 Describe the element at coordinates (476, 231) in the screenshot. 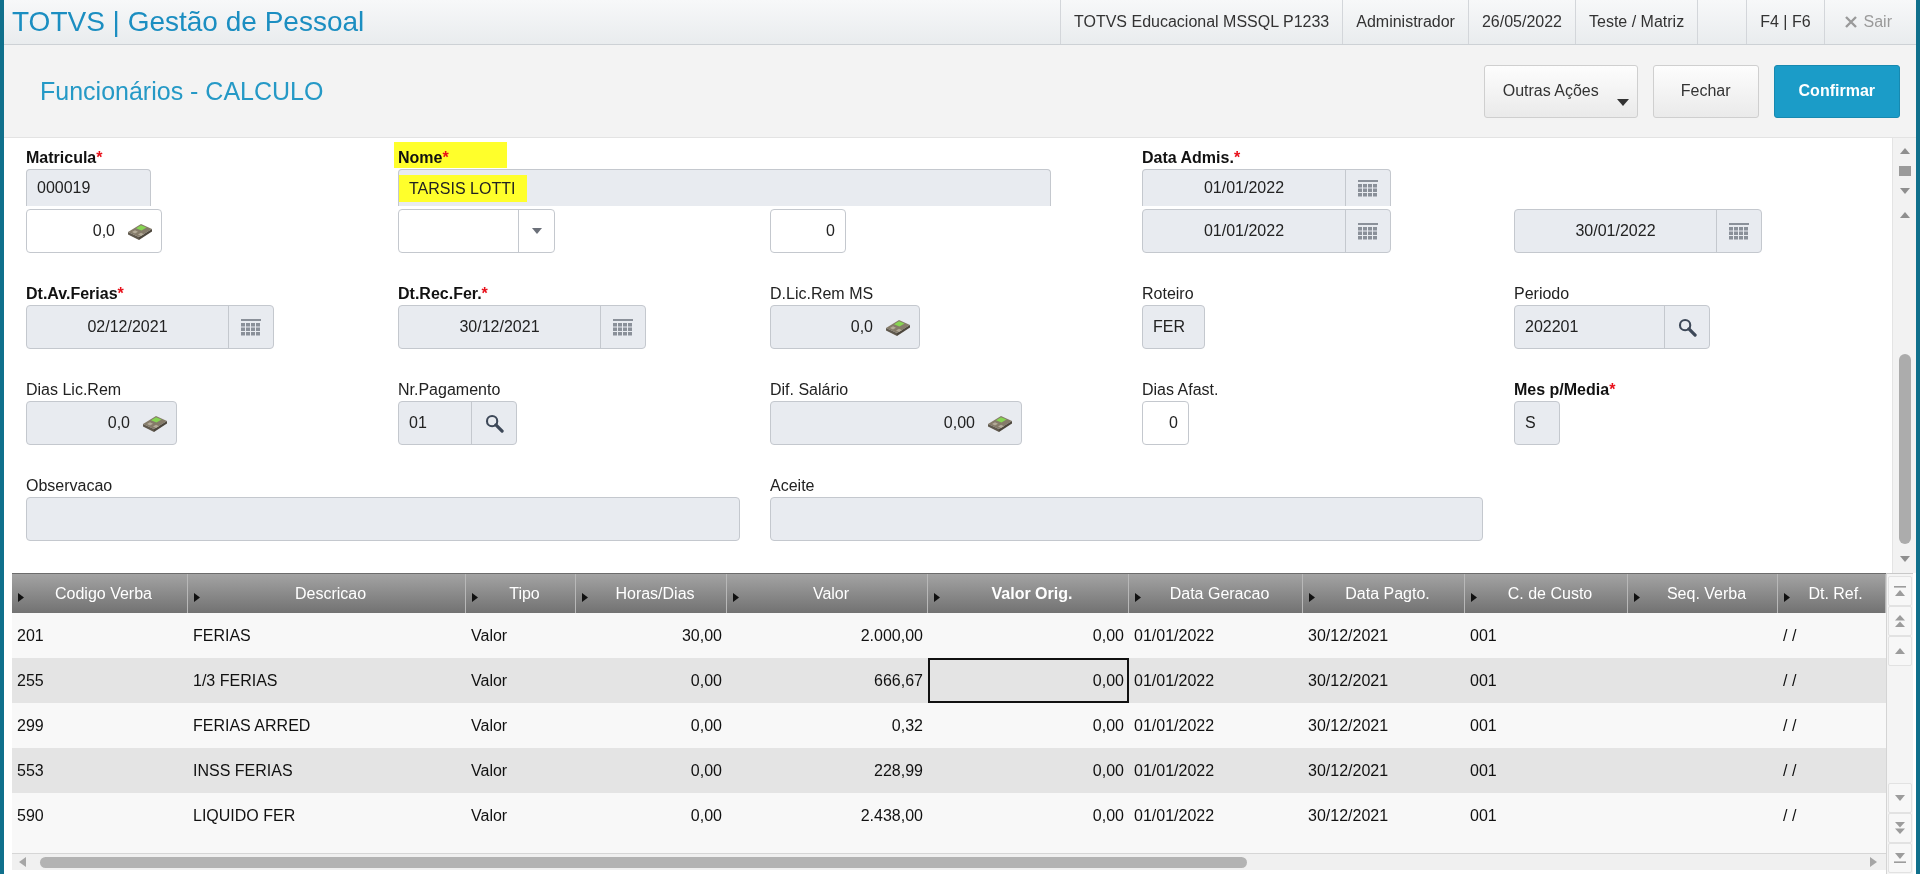

I see `dropdown-field` at that location.